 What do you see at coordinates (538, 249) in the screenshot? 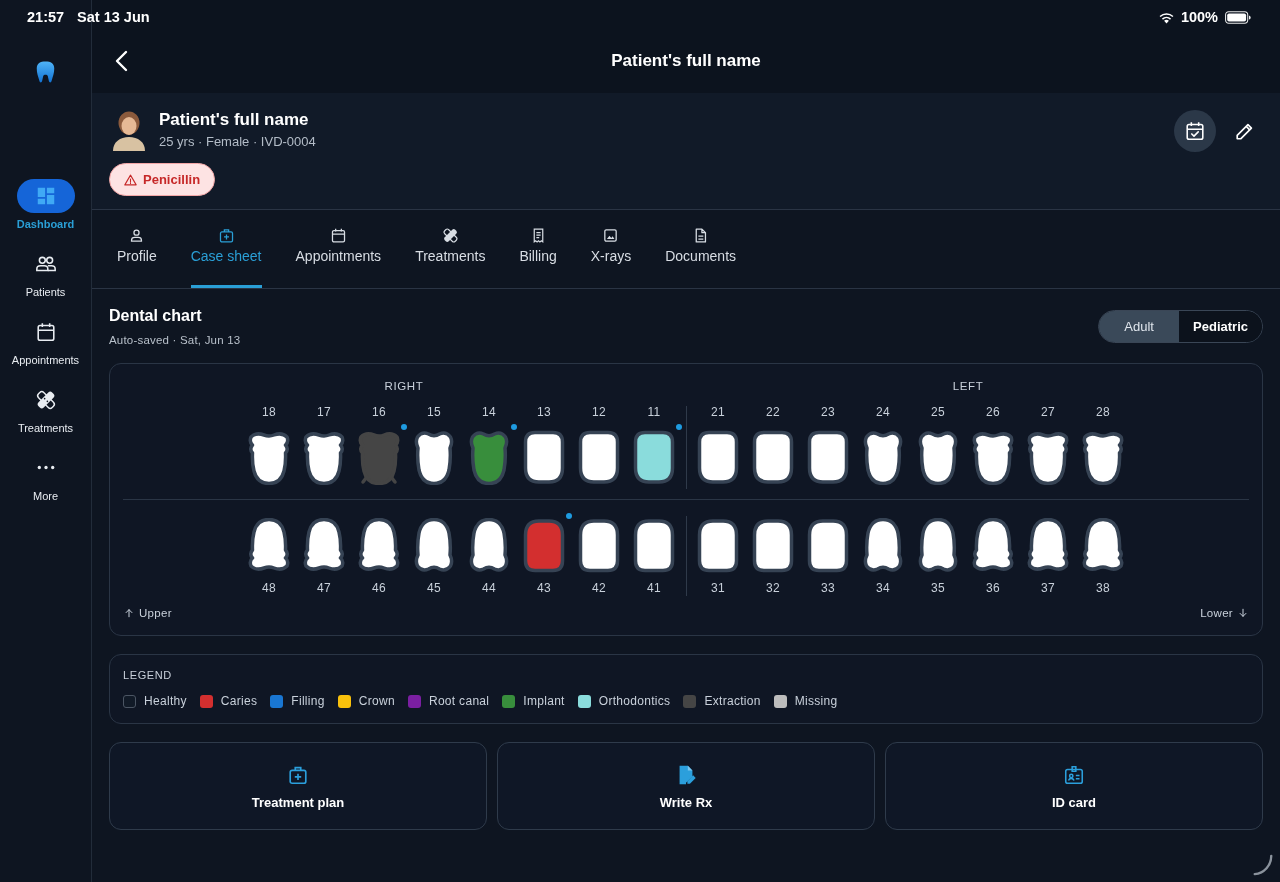
I see `tab: Billing` at bounding box center [538, 249].